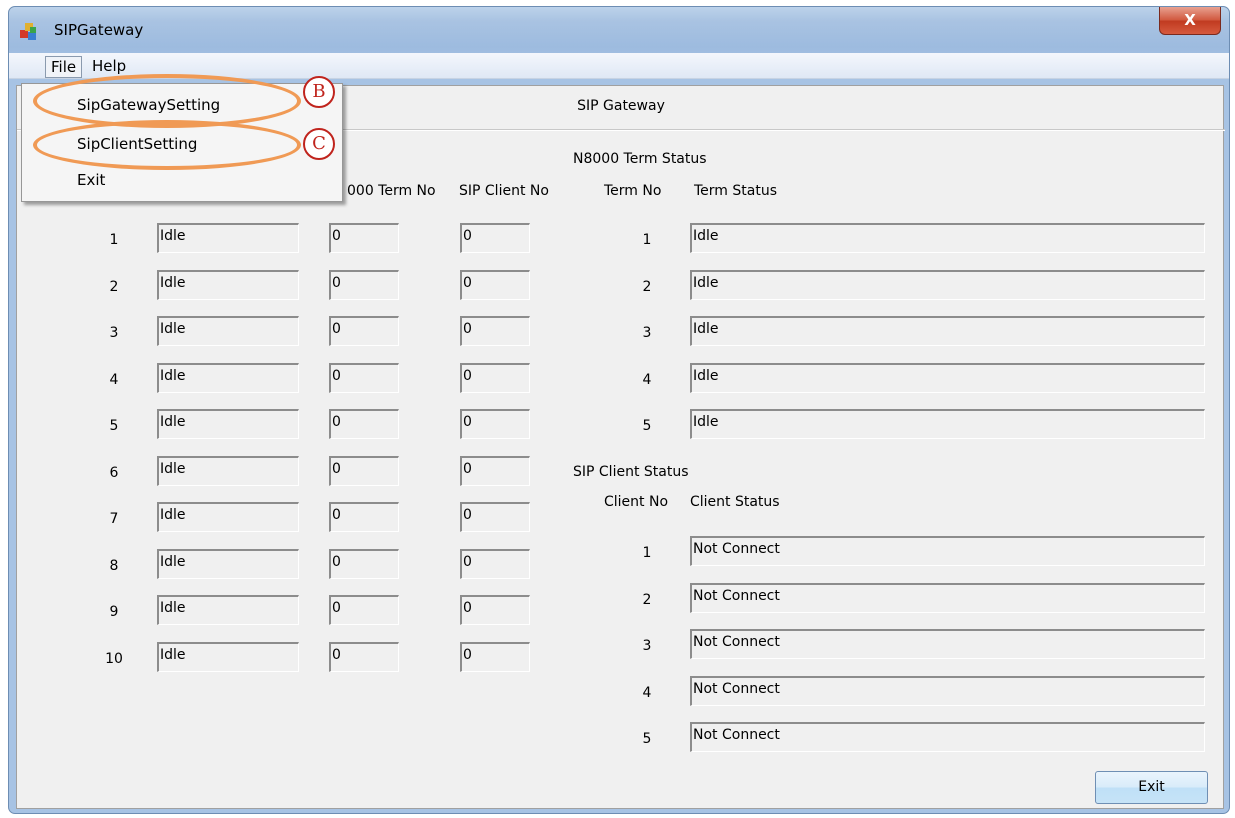 This screenshot has height=818, width=1235. I want to click on row-number: 8, so click(114, 565).